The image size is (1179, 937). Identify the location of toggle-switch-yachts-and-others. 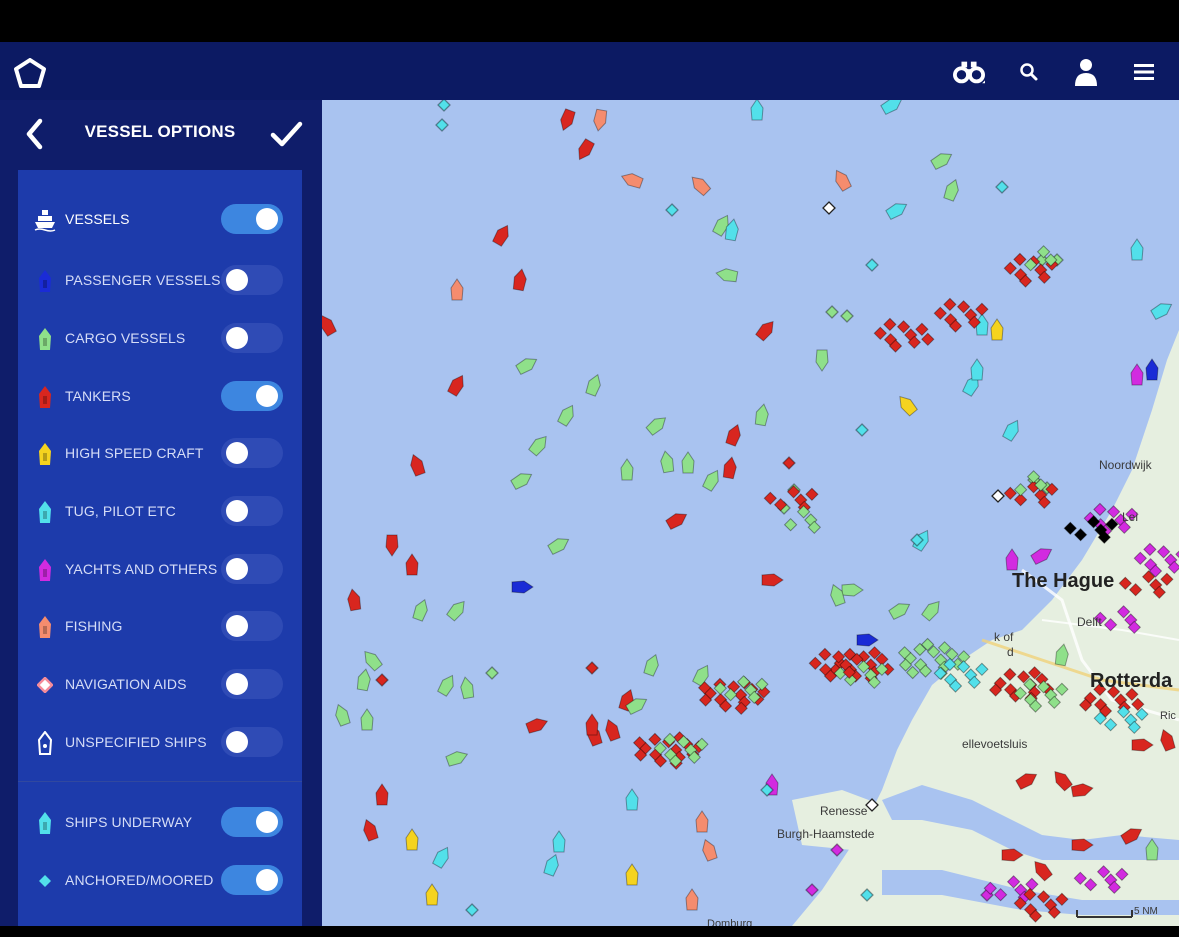
(252, 569).